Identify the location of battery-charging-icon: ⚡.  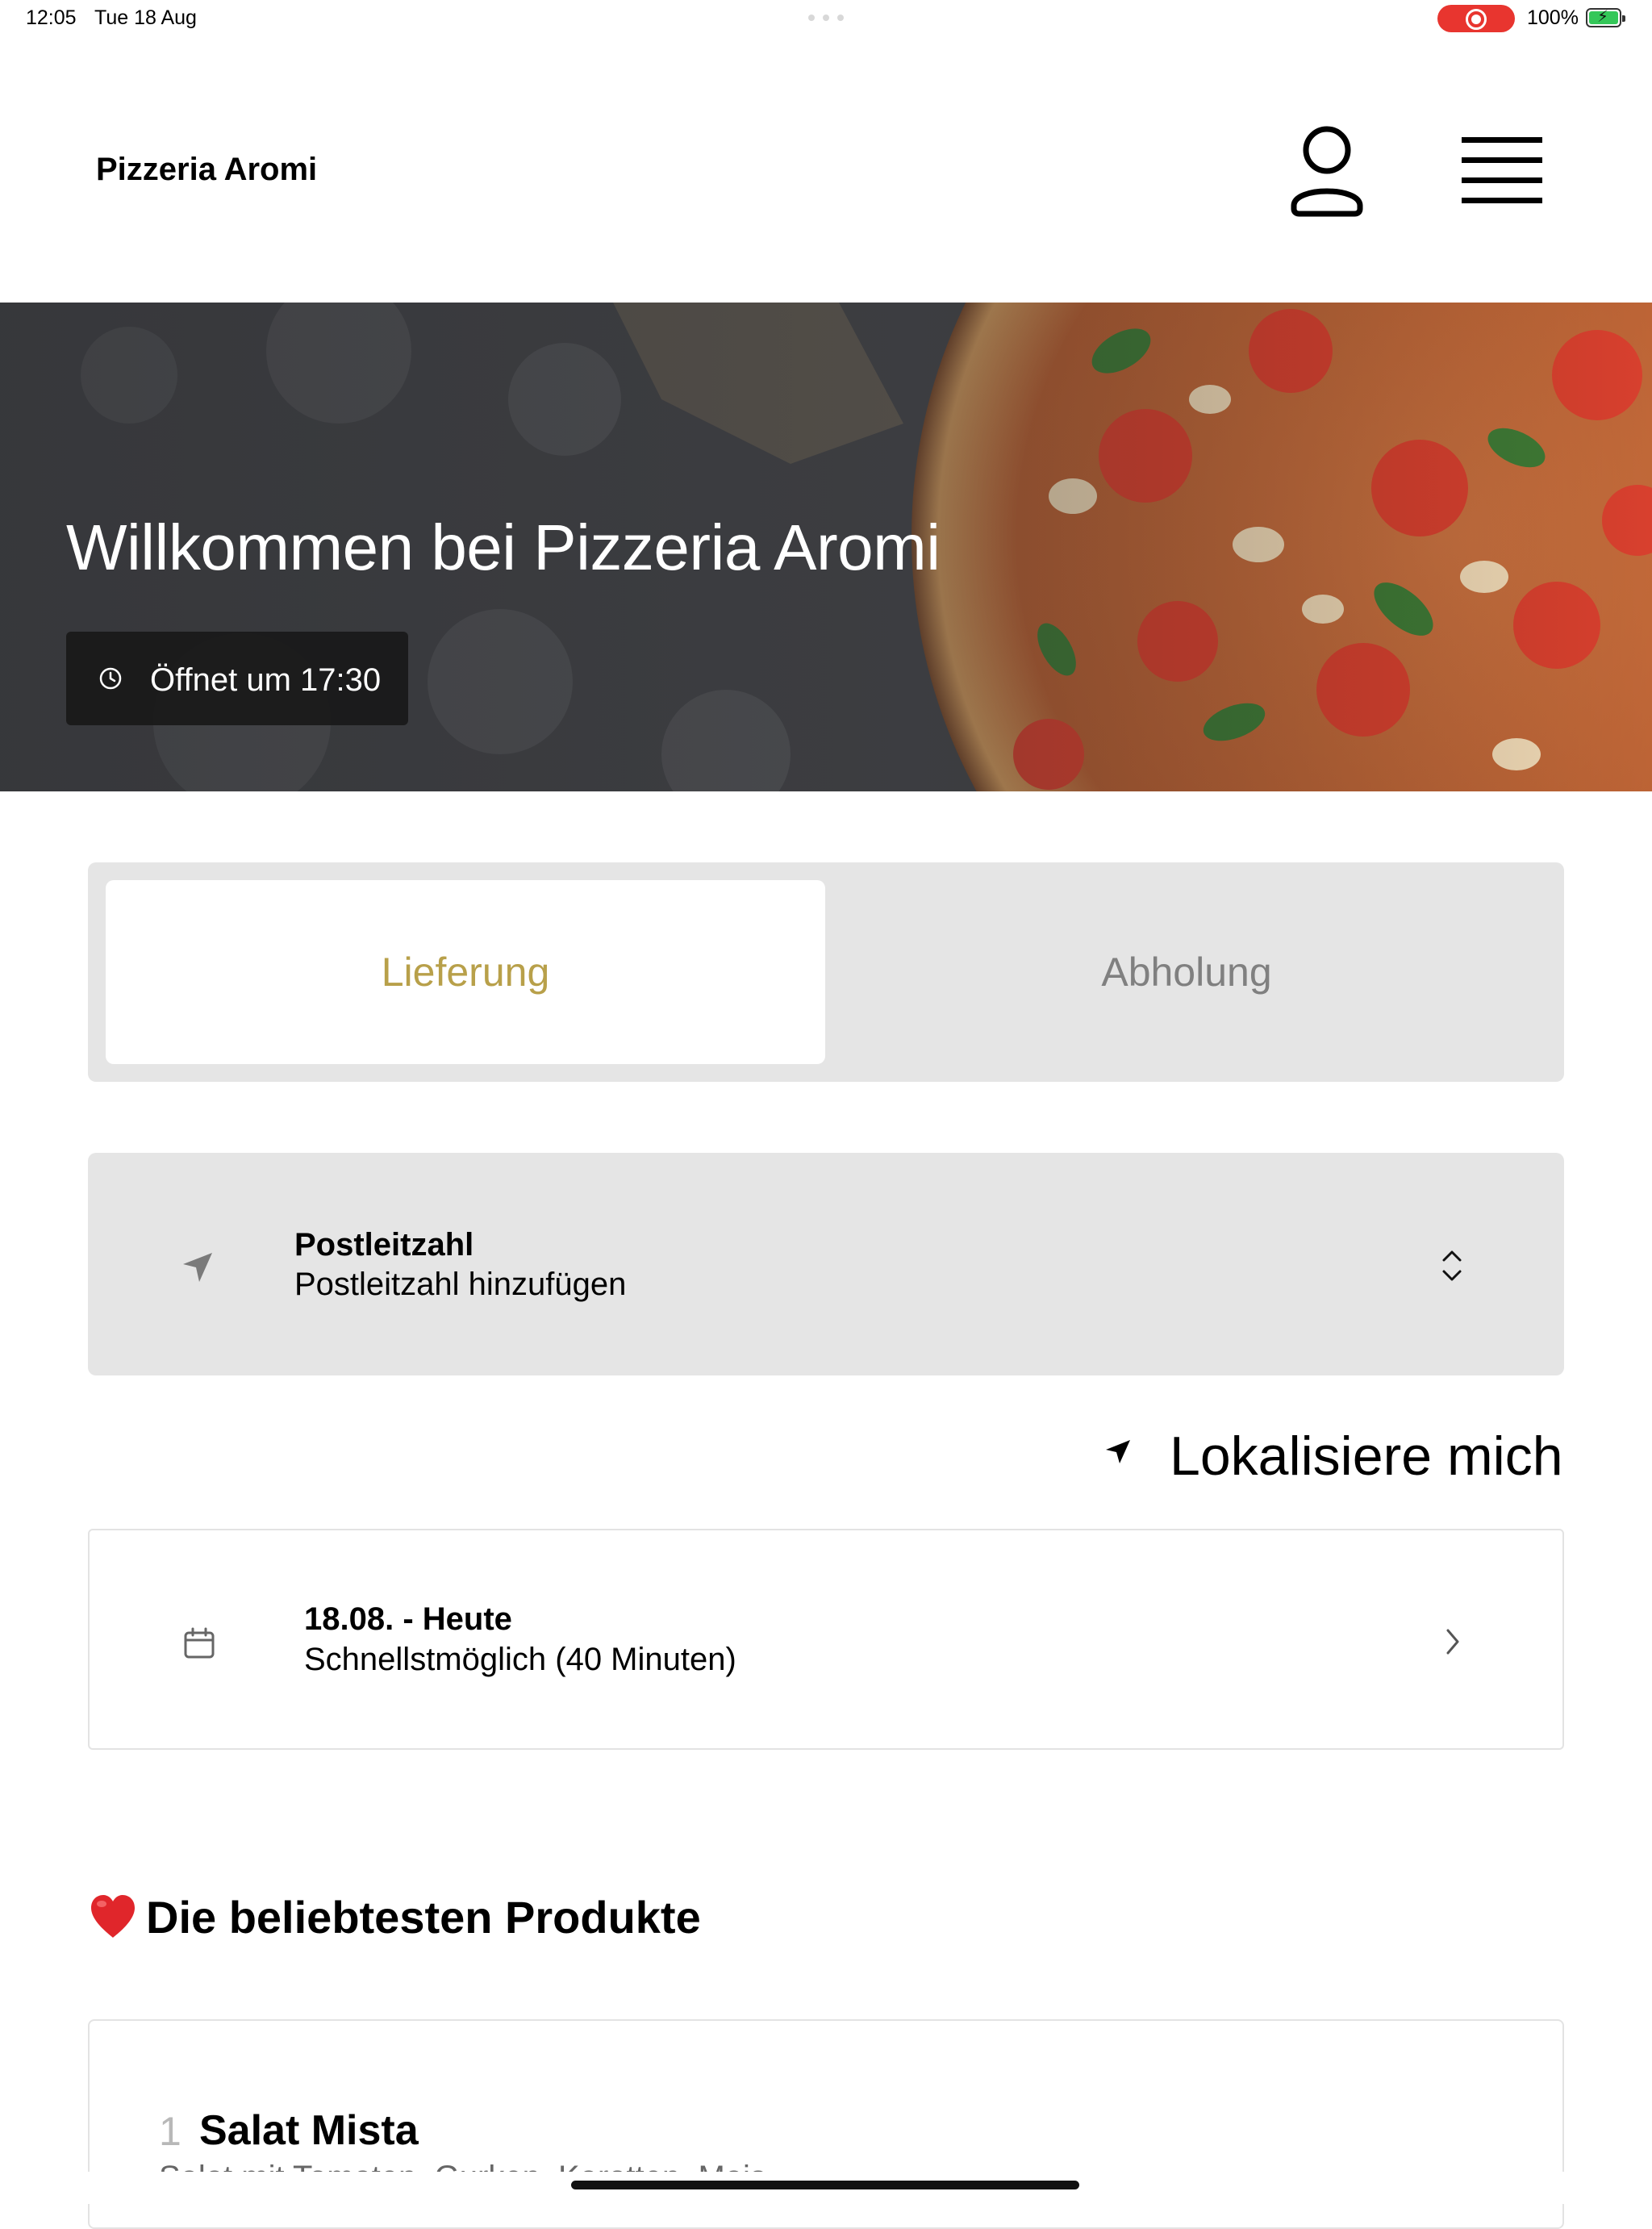
(1605, 17).